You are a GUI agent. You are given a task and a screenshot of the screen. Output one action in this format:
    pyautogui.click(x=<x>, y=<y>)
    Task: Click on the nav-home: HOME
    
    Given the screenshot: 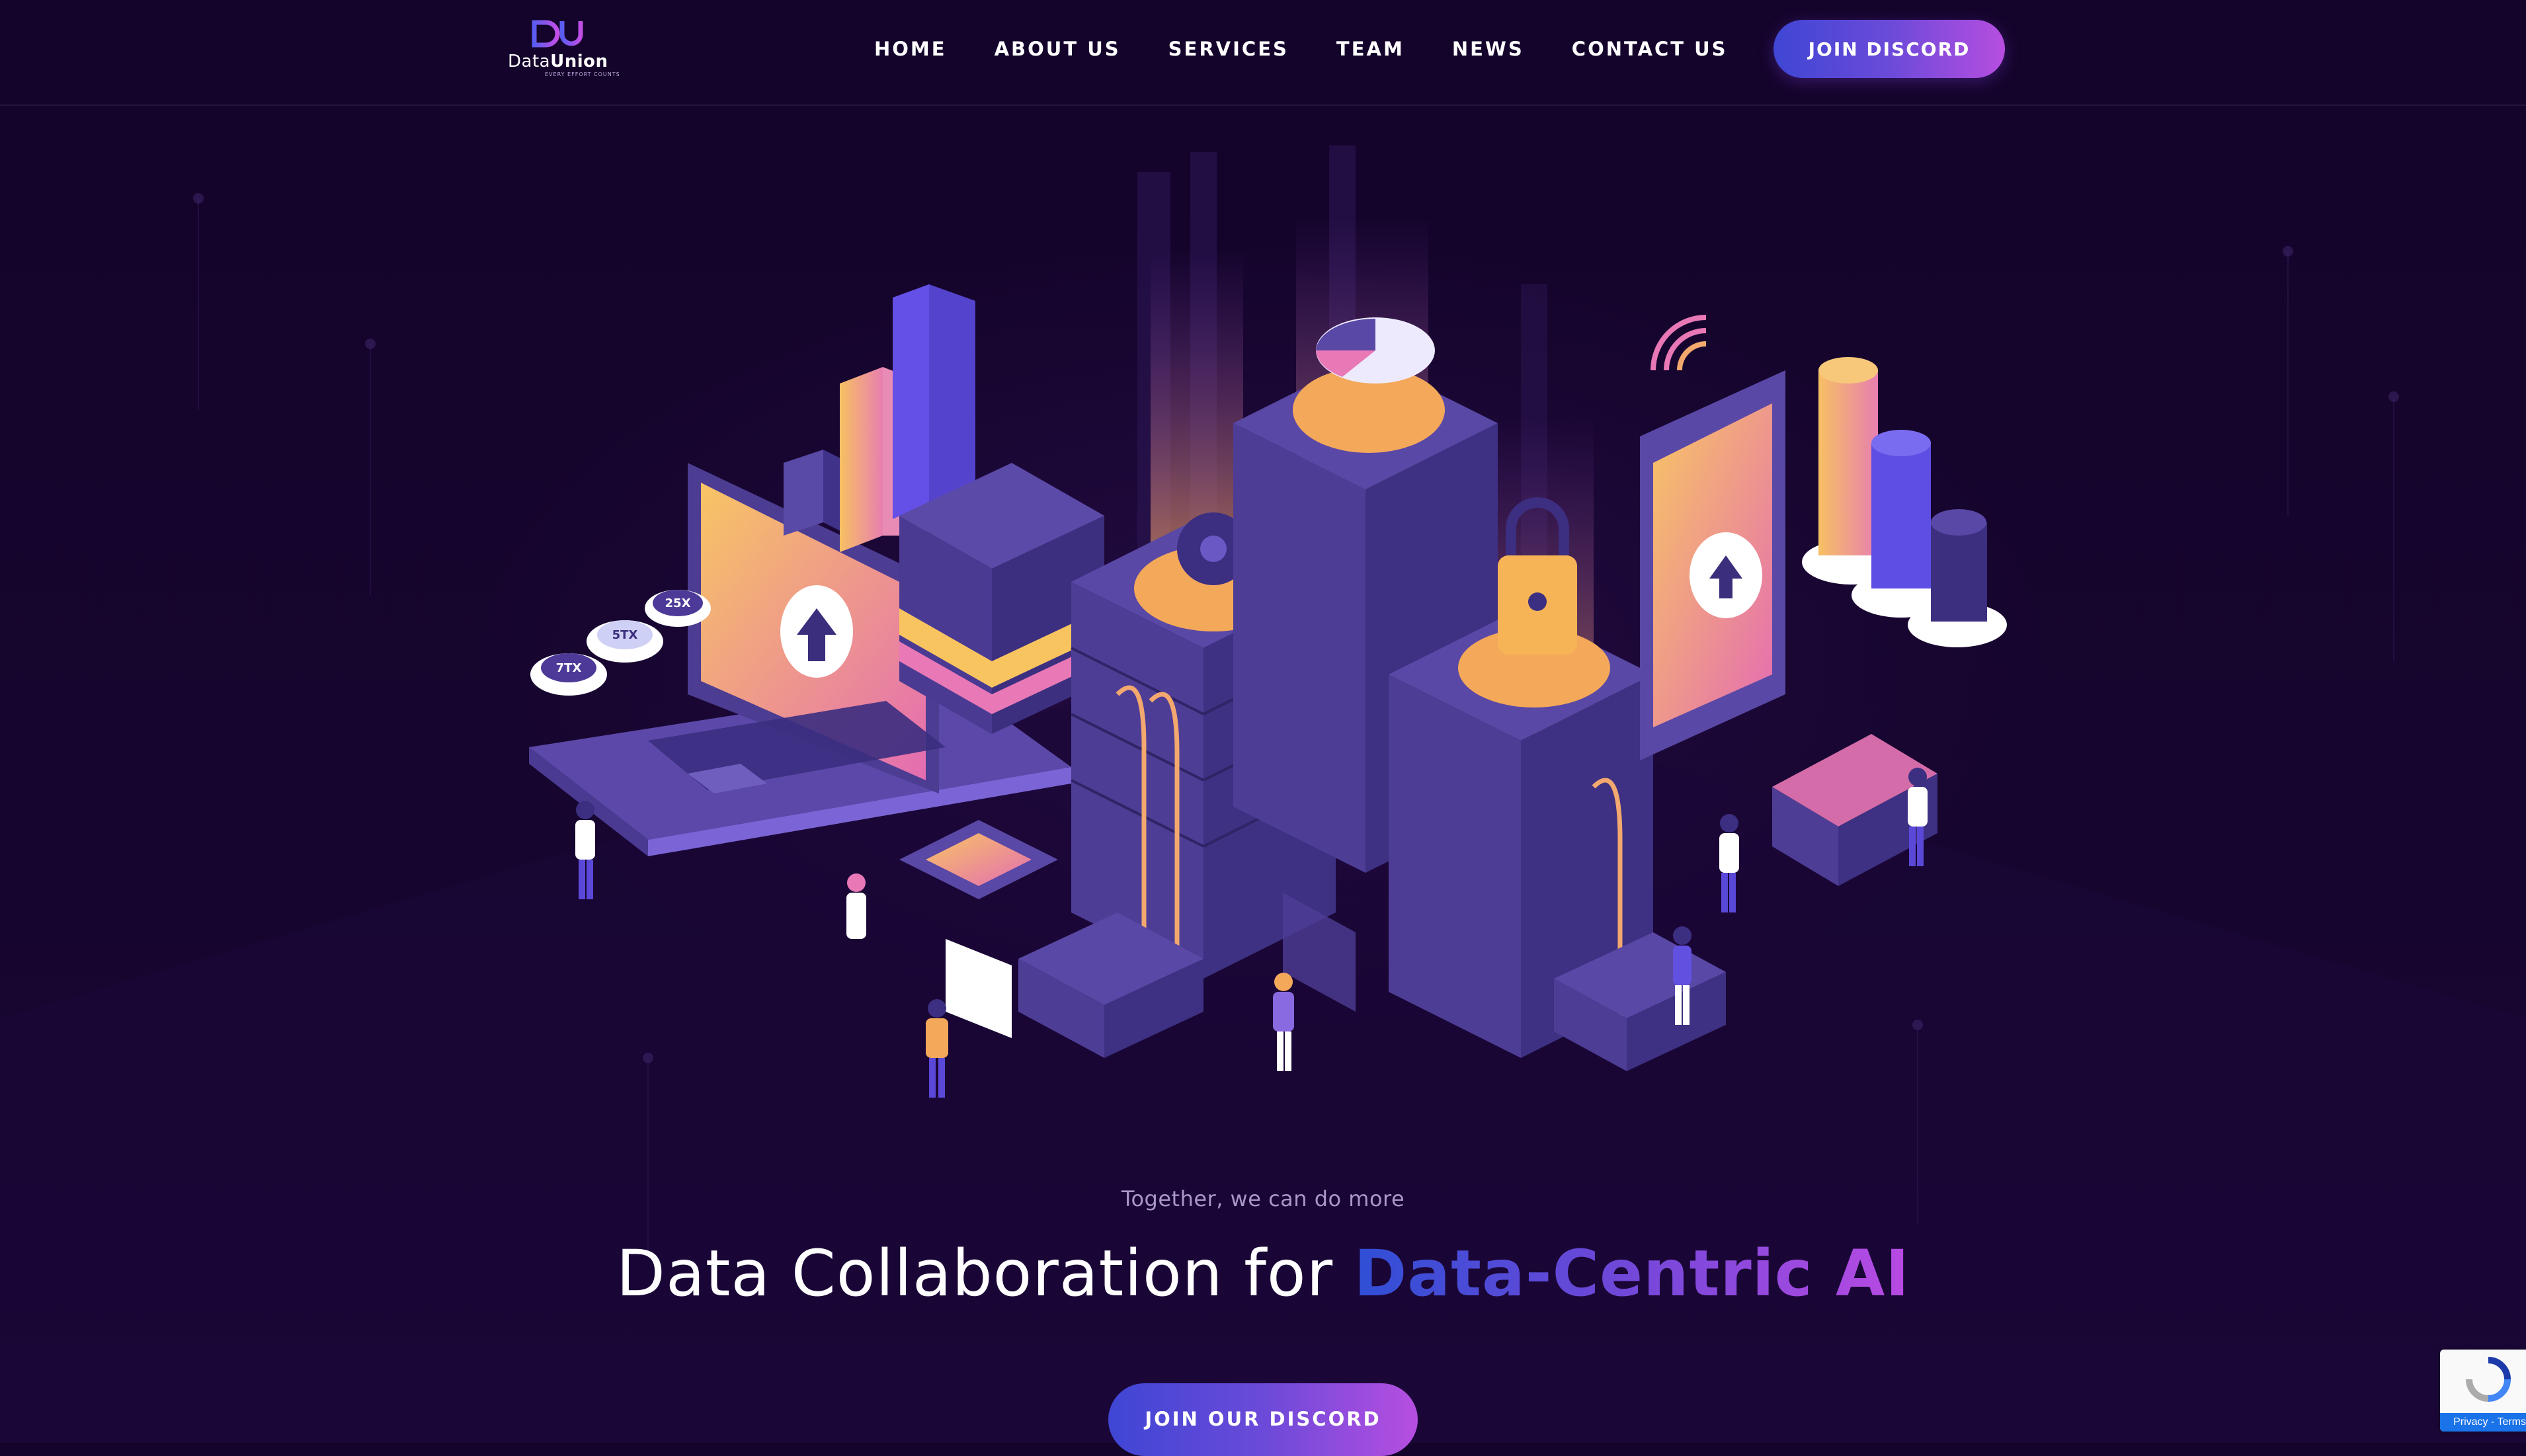 What is the action you would take?
    pyautogui.click(x=911, y=48)
    